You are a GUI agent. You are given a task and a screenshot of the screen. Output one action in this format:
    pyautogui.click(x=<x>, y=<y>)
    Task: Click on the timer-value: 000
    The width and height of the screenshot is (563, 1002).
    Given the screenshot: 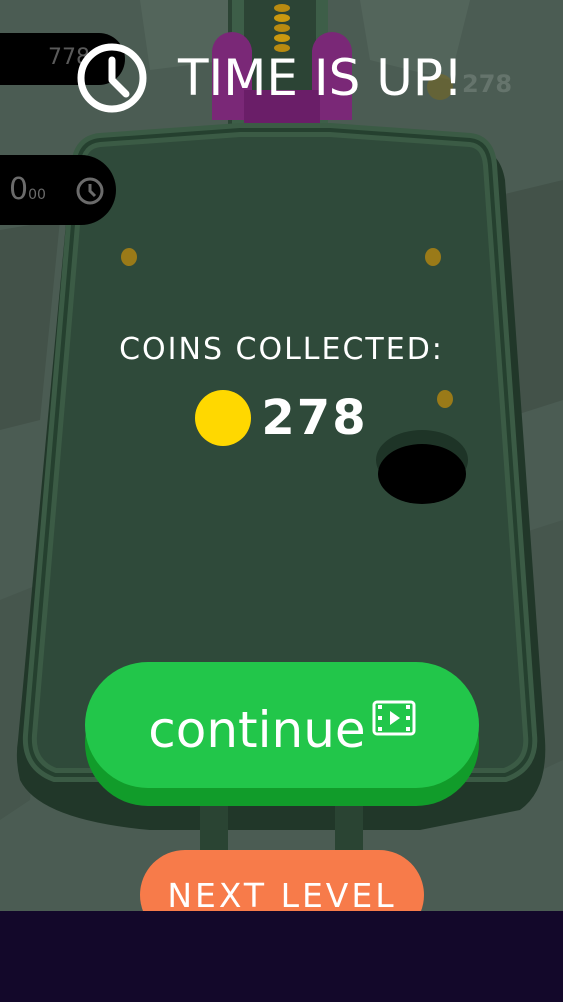 What is the action you would take?
    pyautogui.click(x=27, y=189)
    